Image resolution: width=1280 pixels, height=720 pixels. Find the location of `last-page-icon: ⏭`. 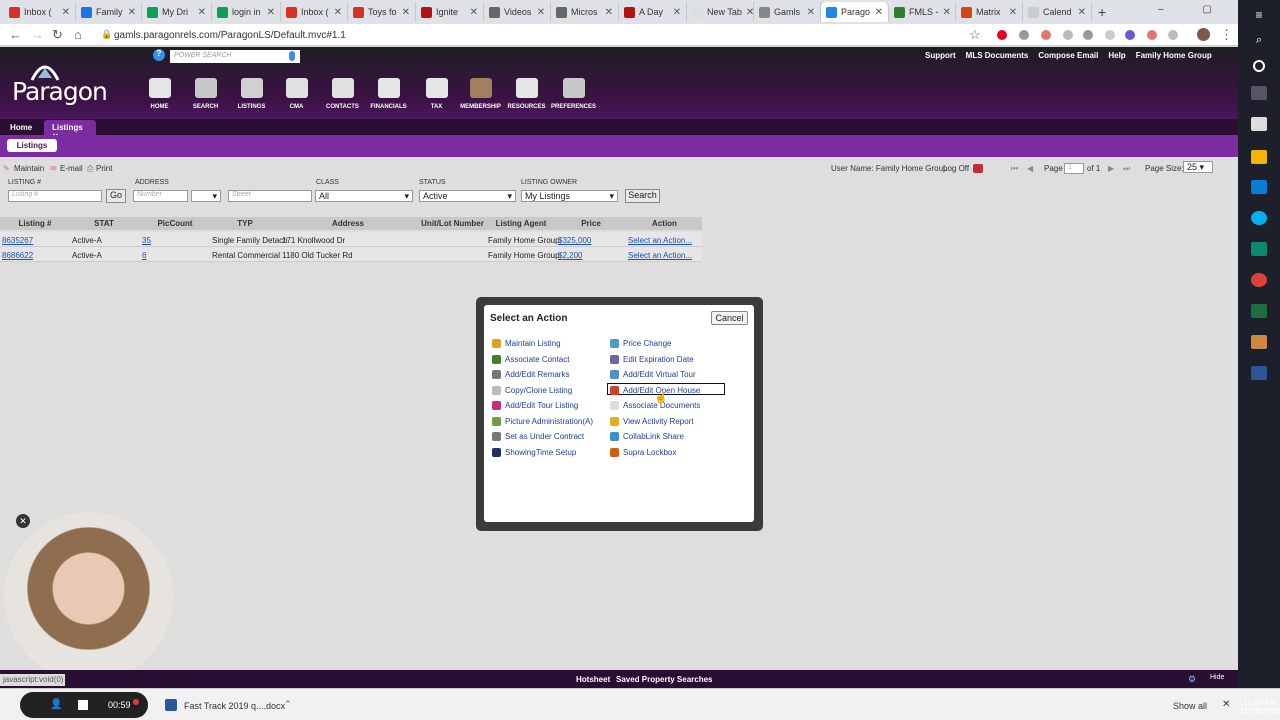

last-page-icon: ⏭ is located at coordinates (1126, 169).